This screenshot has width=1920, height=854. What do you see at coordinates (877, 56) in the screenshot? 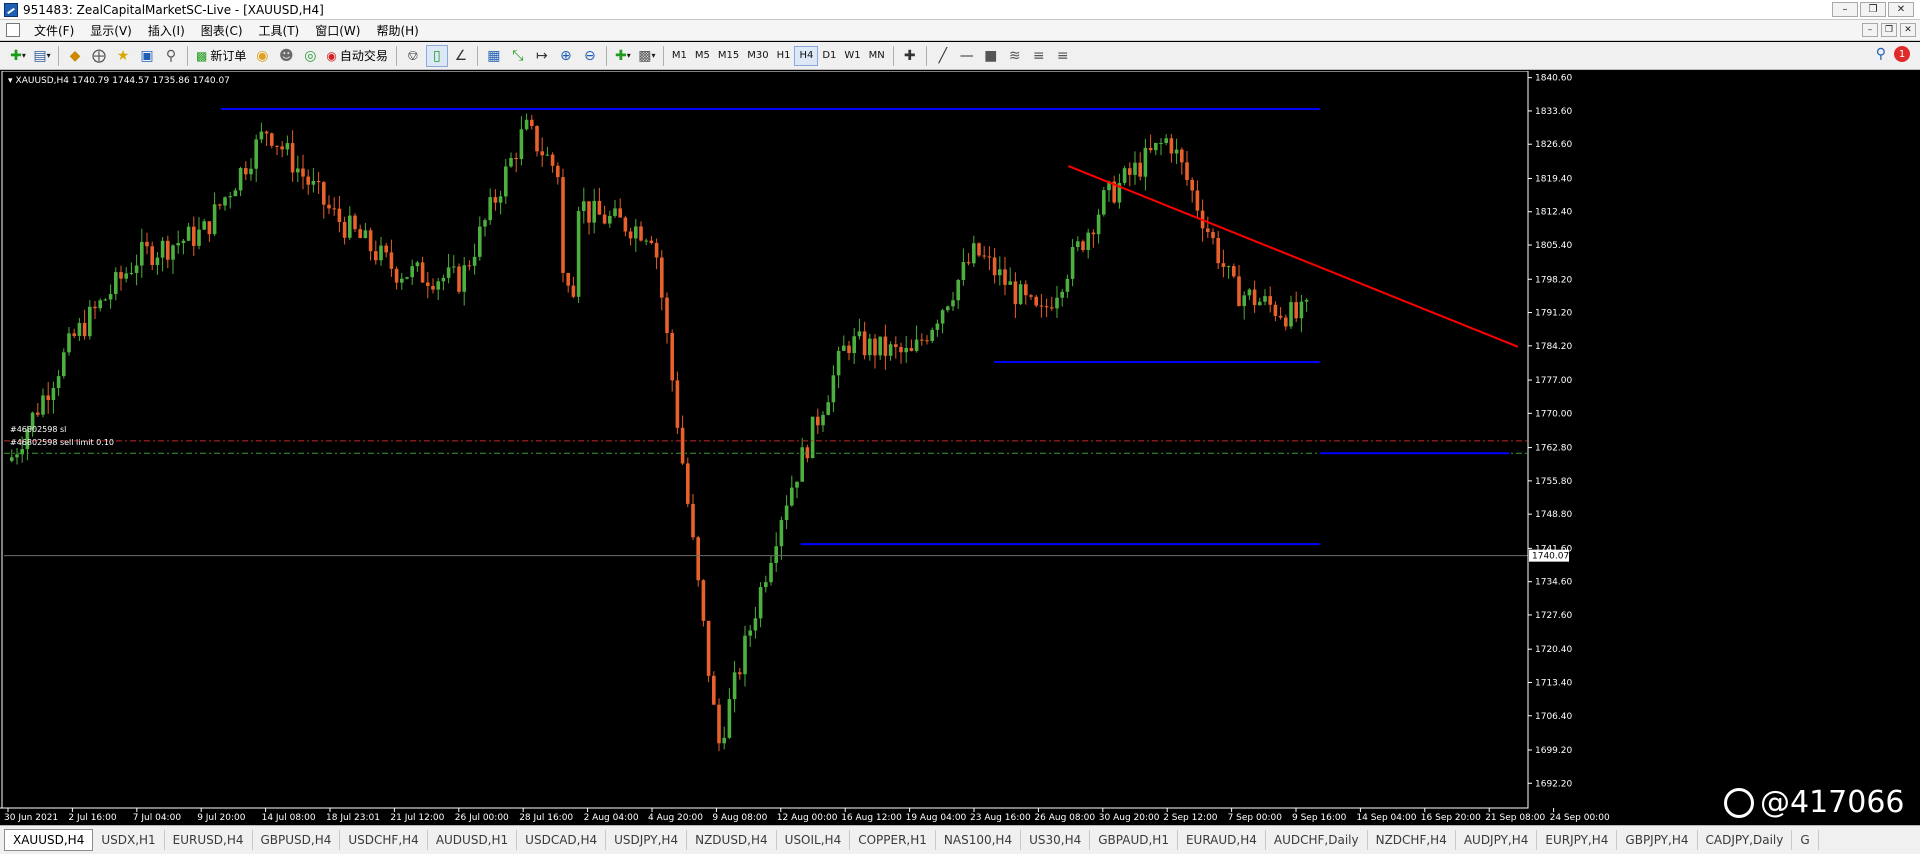
I see `timeframe-mn: MN` at bounding box center [877, 56].